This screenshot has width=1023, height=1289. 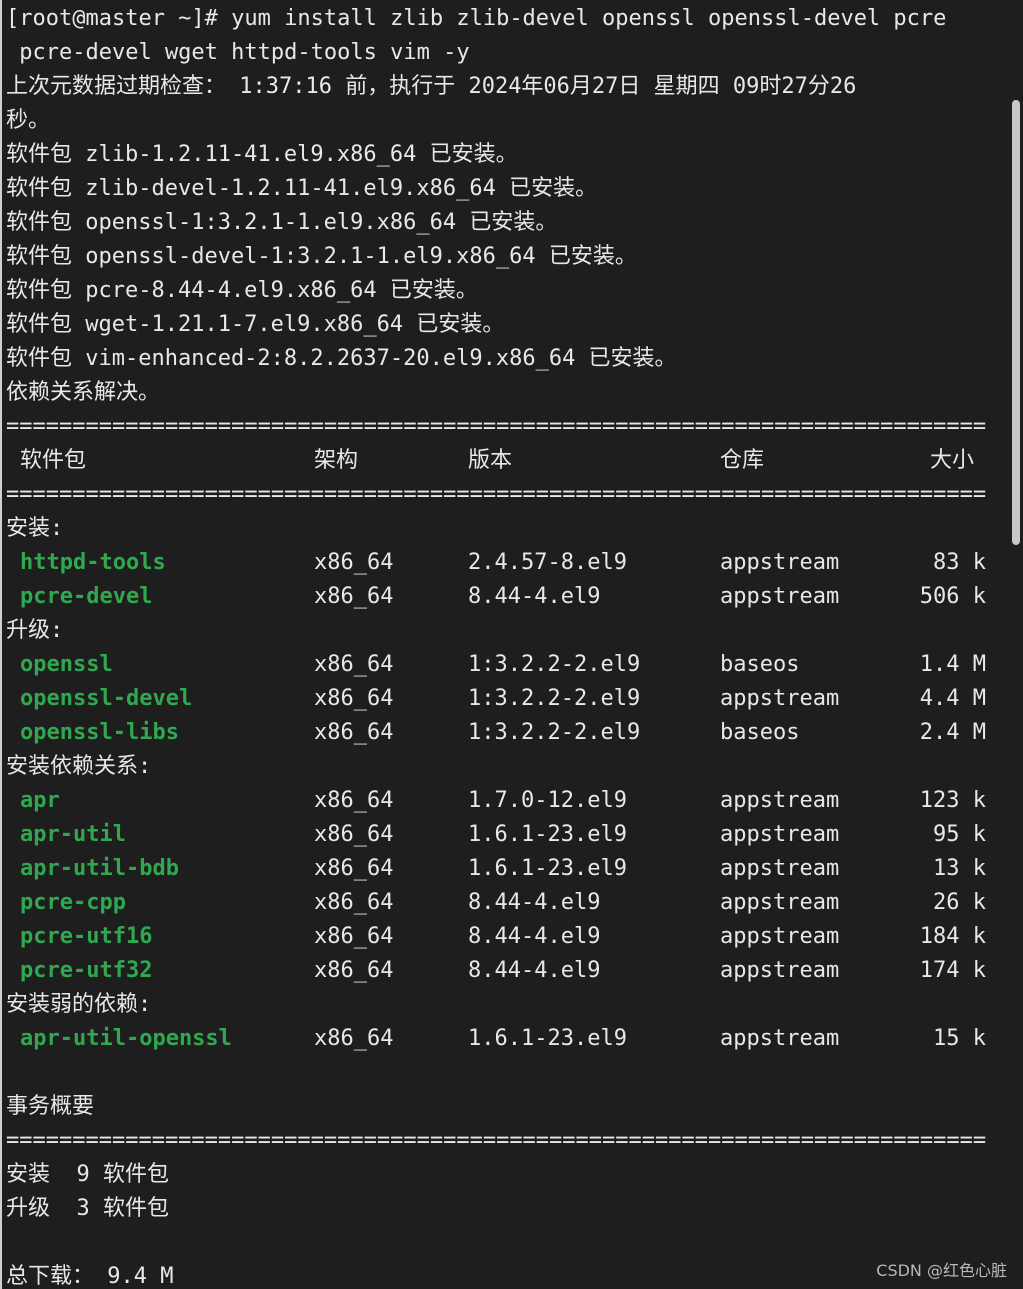 I want to click on summary-upgrade-count: 升级 3 软件包, so click(x=87, y=1208).